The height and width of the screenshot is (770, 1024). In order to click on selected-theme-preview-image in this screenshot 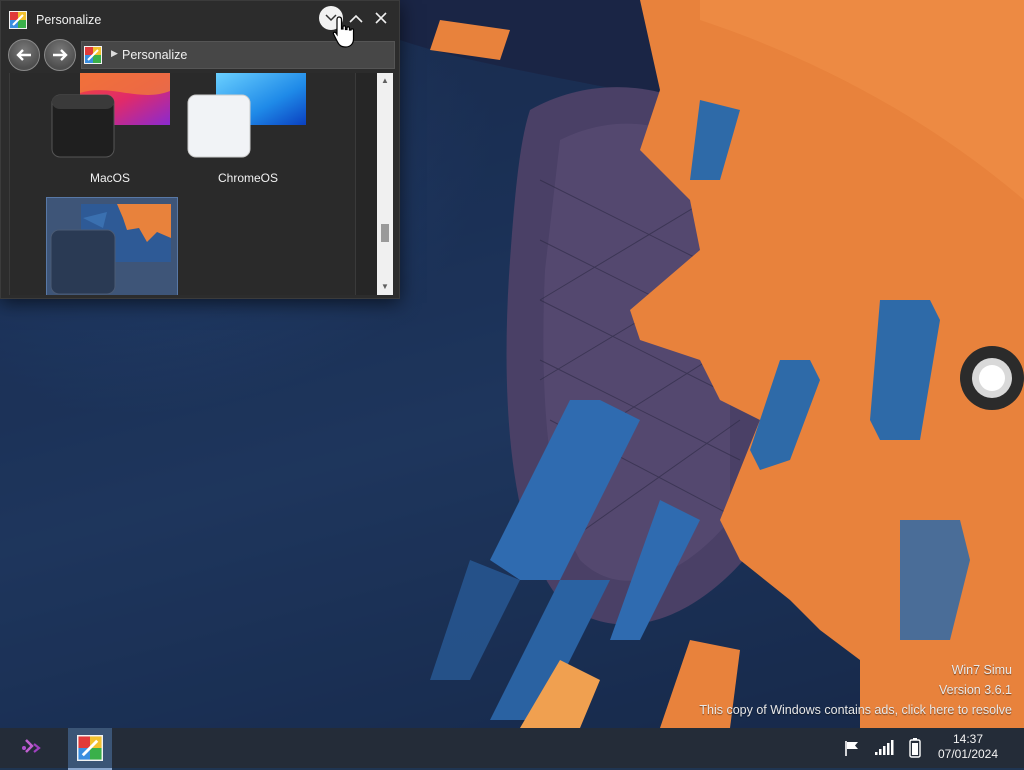, I will do `click(110, 249)`.